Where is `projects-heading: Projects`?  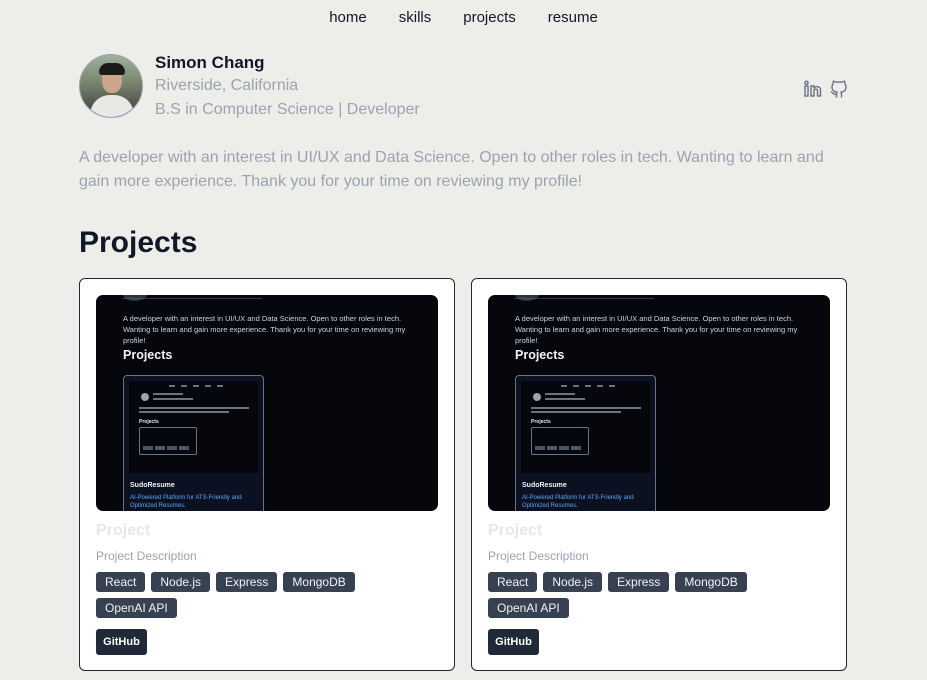
projects-heading: Projects is located at coordinates (138, 242).